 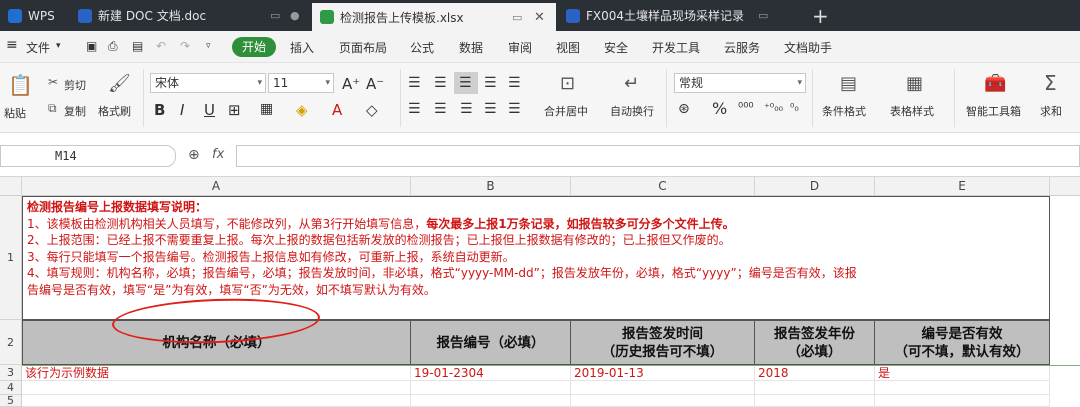 I want to click on merge-center-button: 合并居中, so click(x=566, y=111).